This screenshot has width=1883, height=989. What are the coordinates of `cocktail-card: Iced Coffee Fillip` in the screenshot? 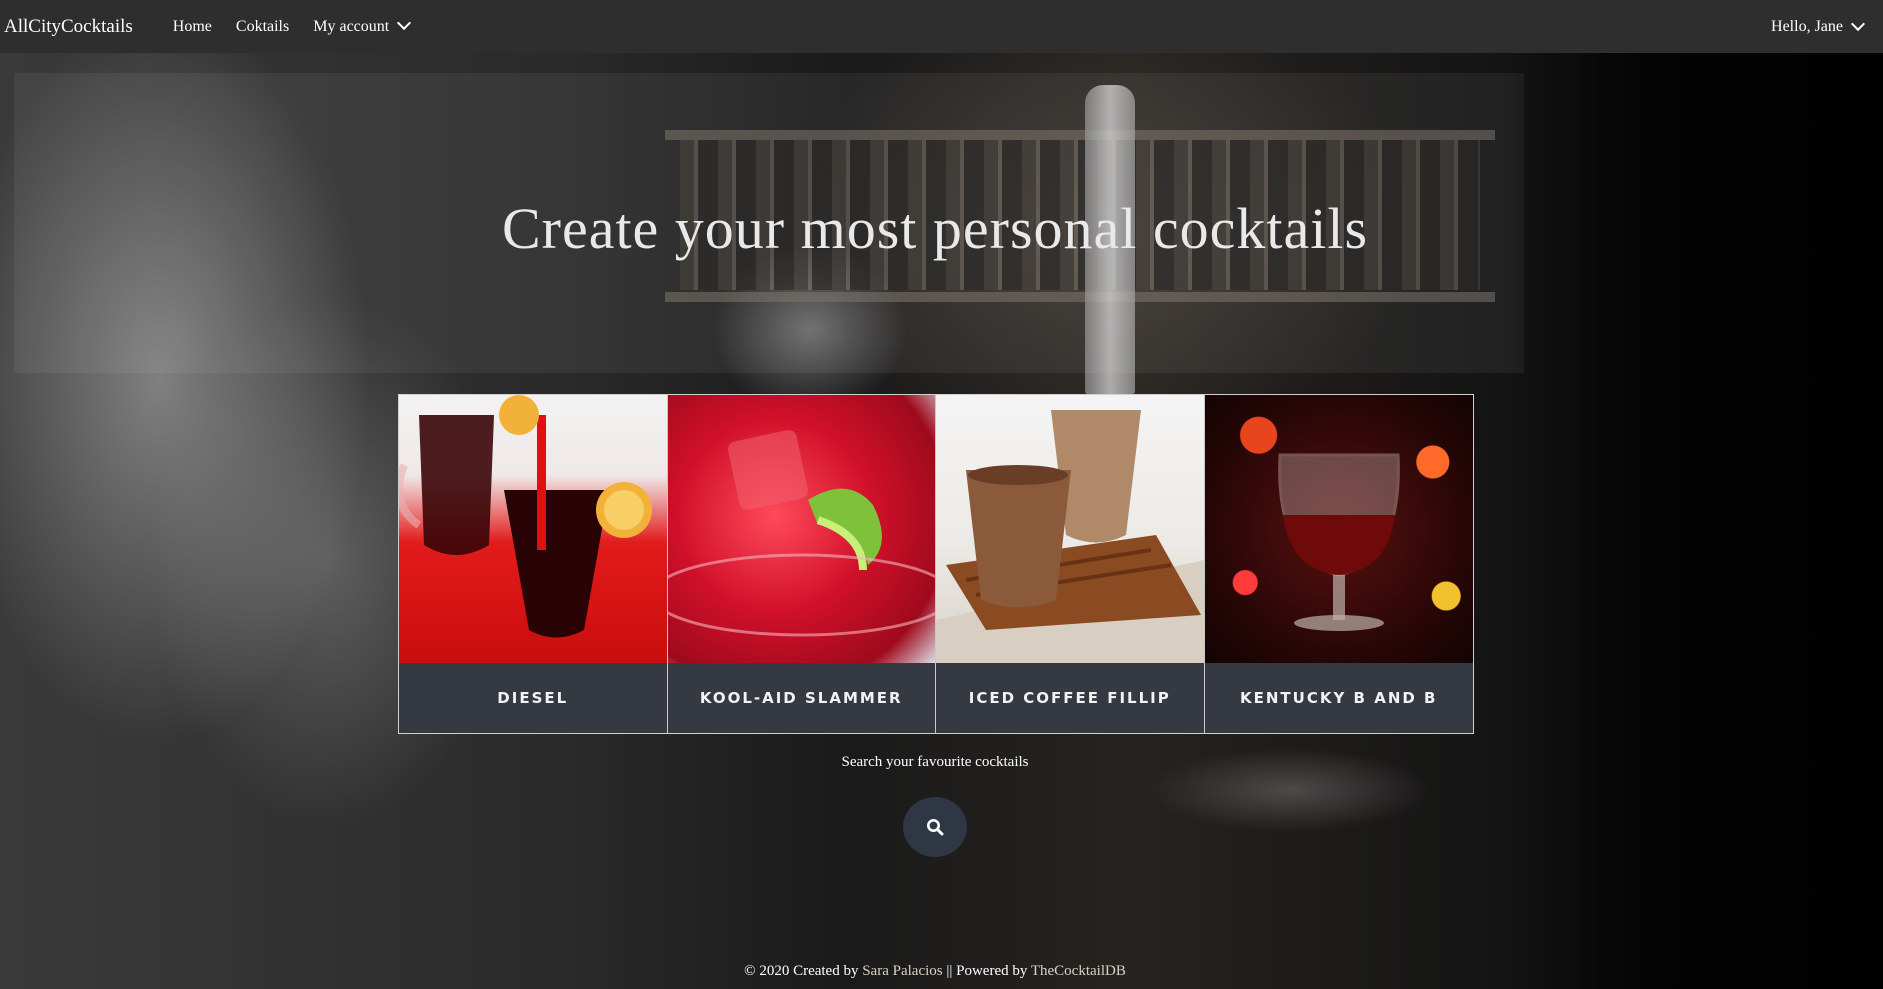 It's located at (1070, 564).